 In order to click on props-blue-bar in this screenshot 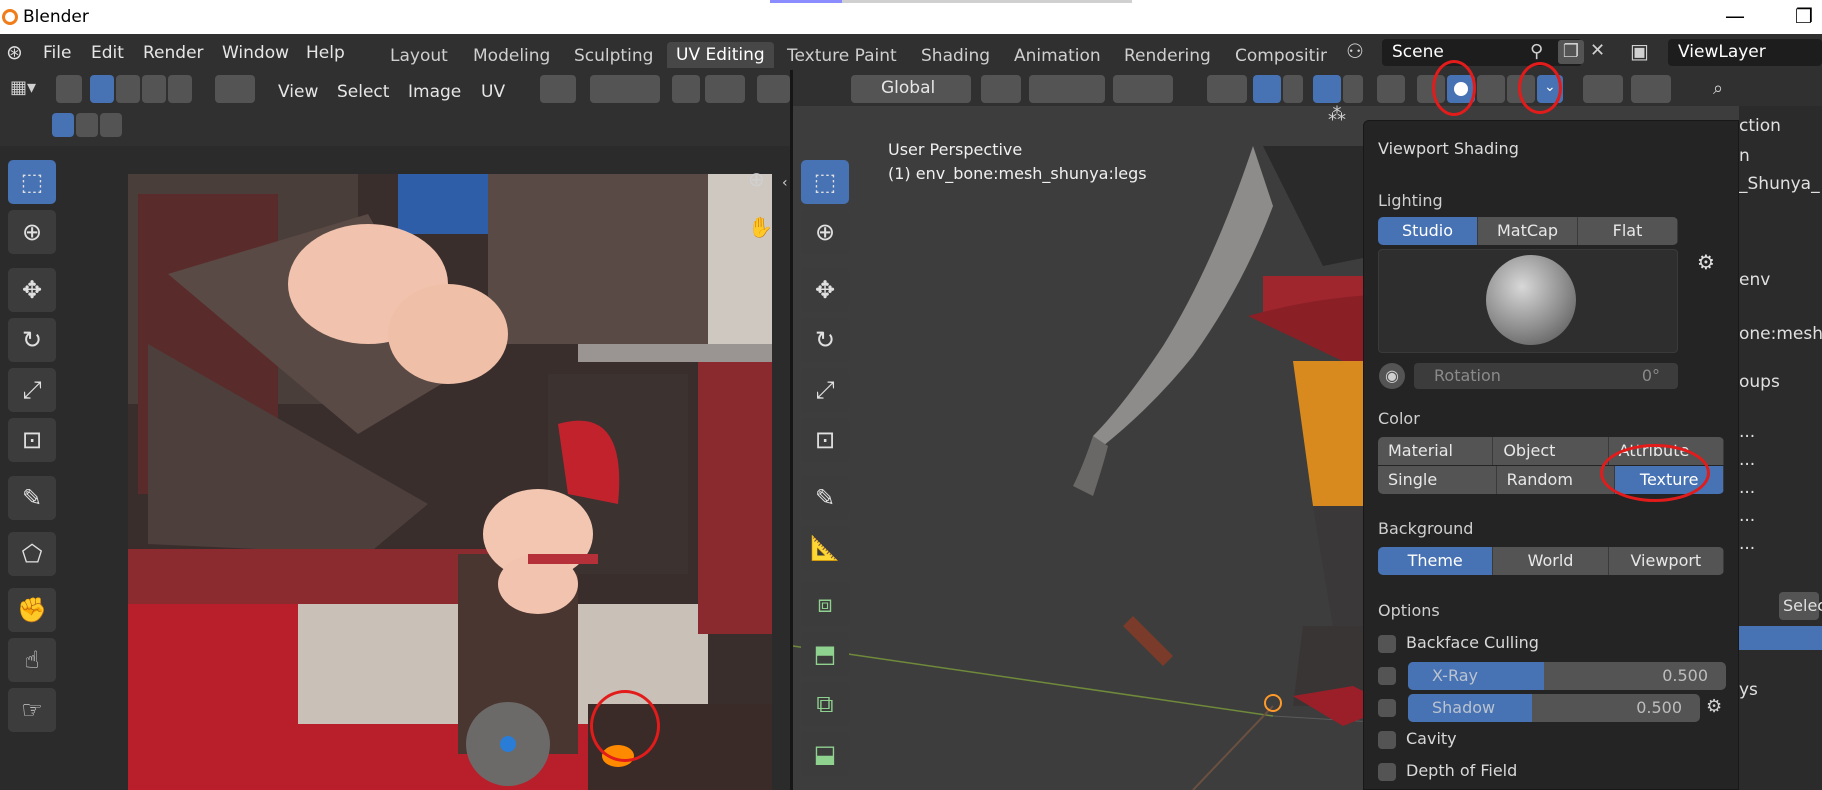, I will do `click(1780, 638)`.